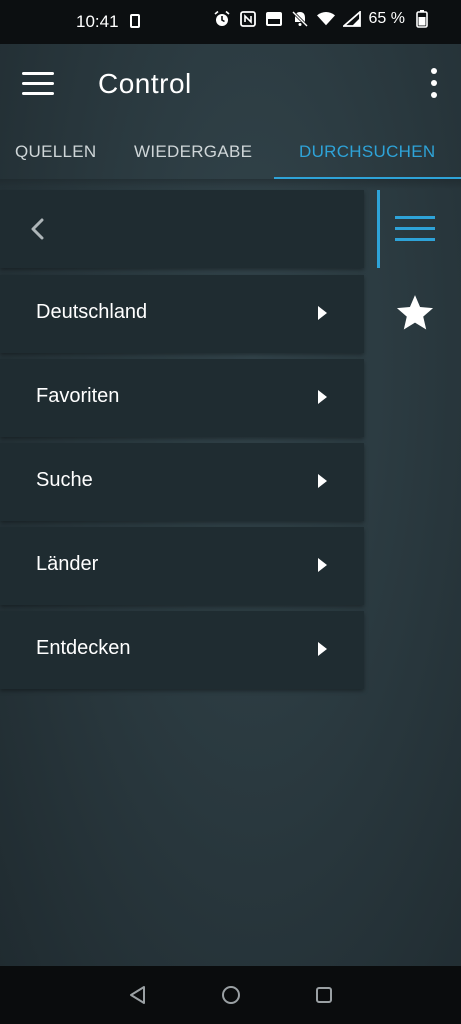 The height and width of the screenshot is (1024, 461). What do you see at coordinates (97, 21) in the screenshot?
I see `status-time: 10:41` at bounding box center [97, 21].